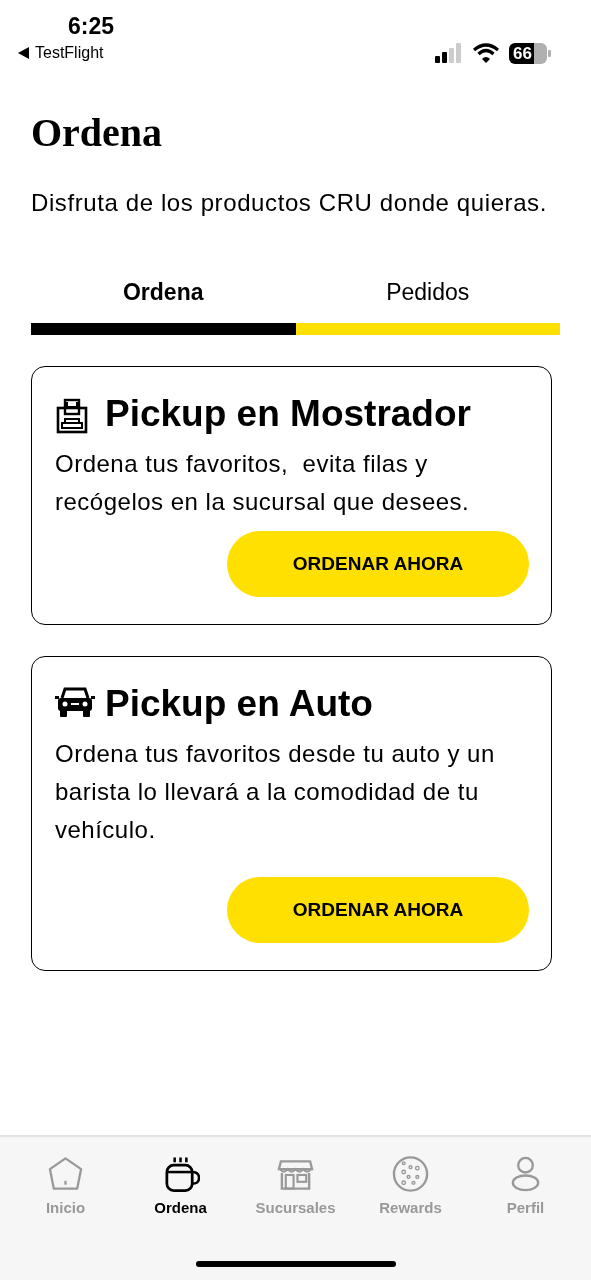  What do you see at coordinates (549, 53) in the screenshot?
I see `battery-tip-icon` at bounding box center [549, 53].